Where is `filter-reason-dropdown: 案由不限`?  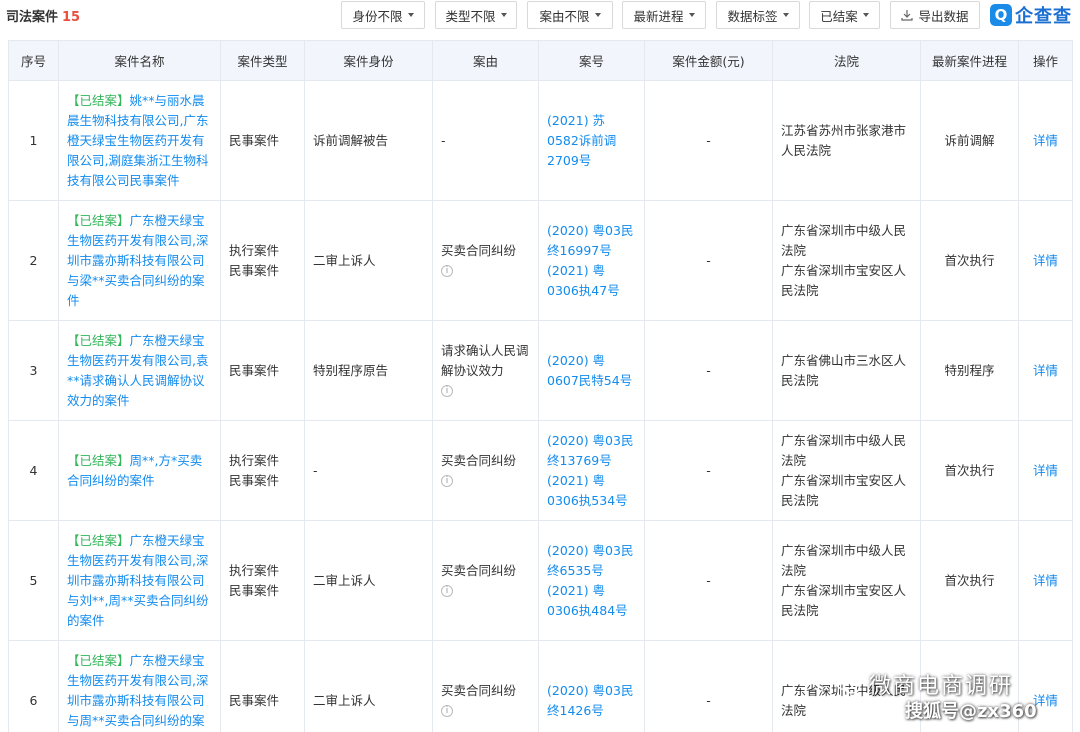
filter-reason-dropdown: 案由不限 is located at coordinates (570, 15).